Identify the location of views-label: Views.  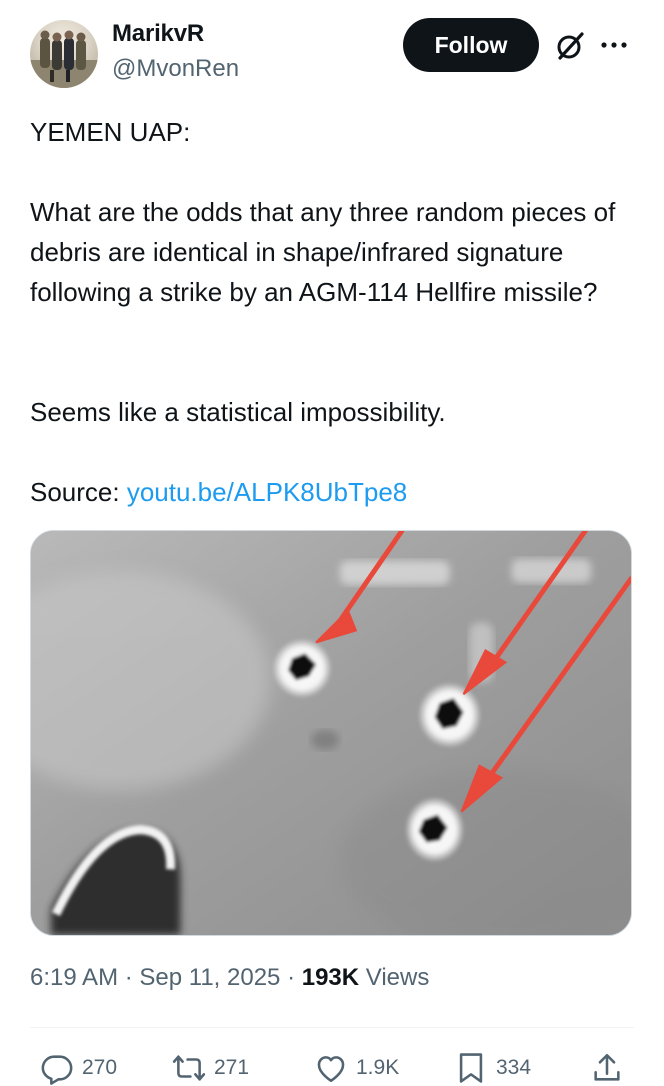
(394, 977).